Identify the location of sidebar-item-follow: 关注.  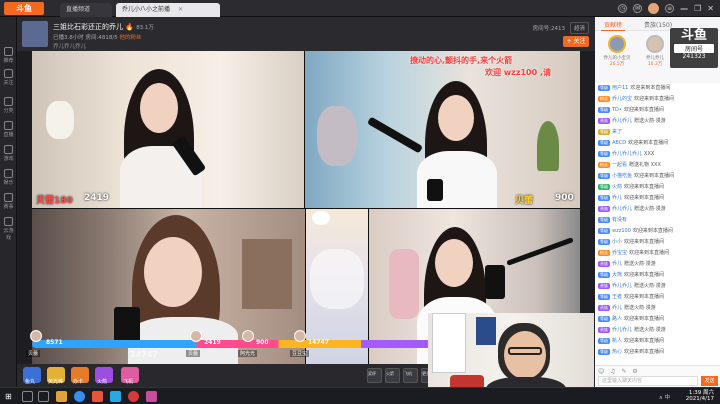
(8, 79).